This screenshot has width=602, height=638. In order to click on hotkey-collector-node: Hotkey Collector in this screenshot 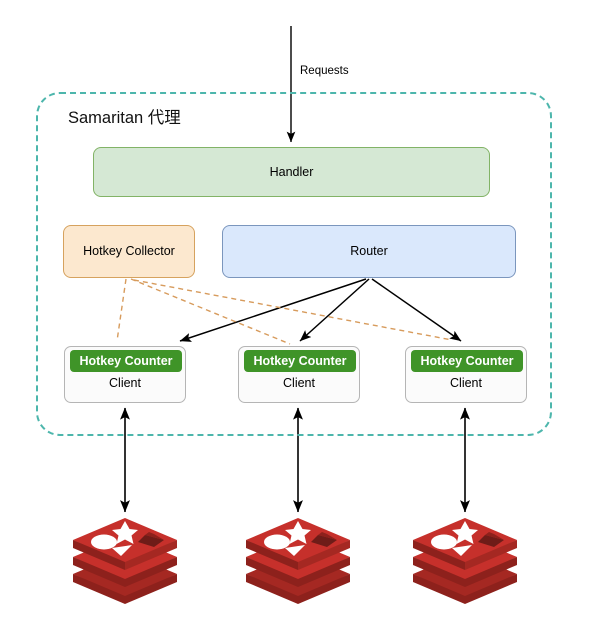, I will do `click(129, 251)`.